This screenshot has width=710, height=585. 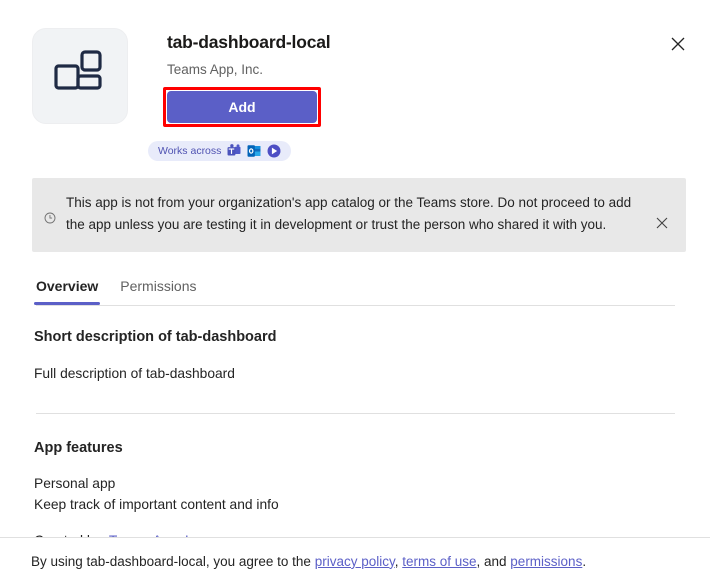 I want to click on feature-description: Keep track of important content and info, so click(x=156, y=505).